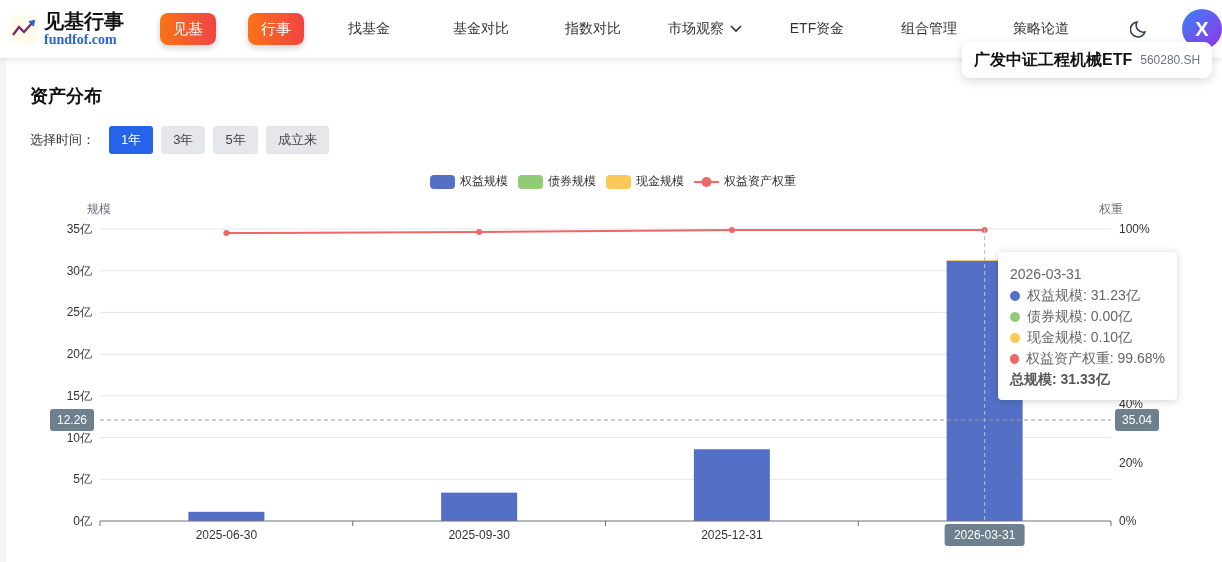 The image size is (1222, 562). I want to click on filter-label: 选择时间：, so click(62, 140).